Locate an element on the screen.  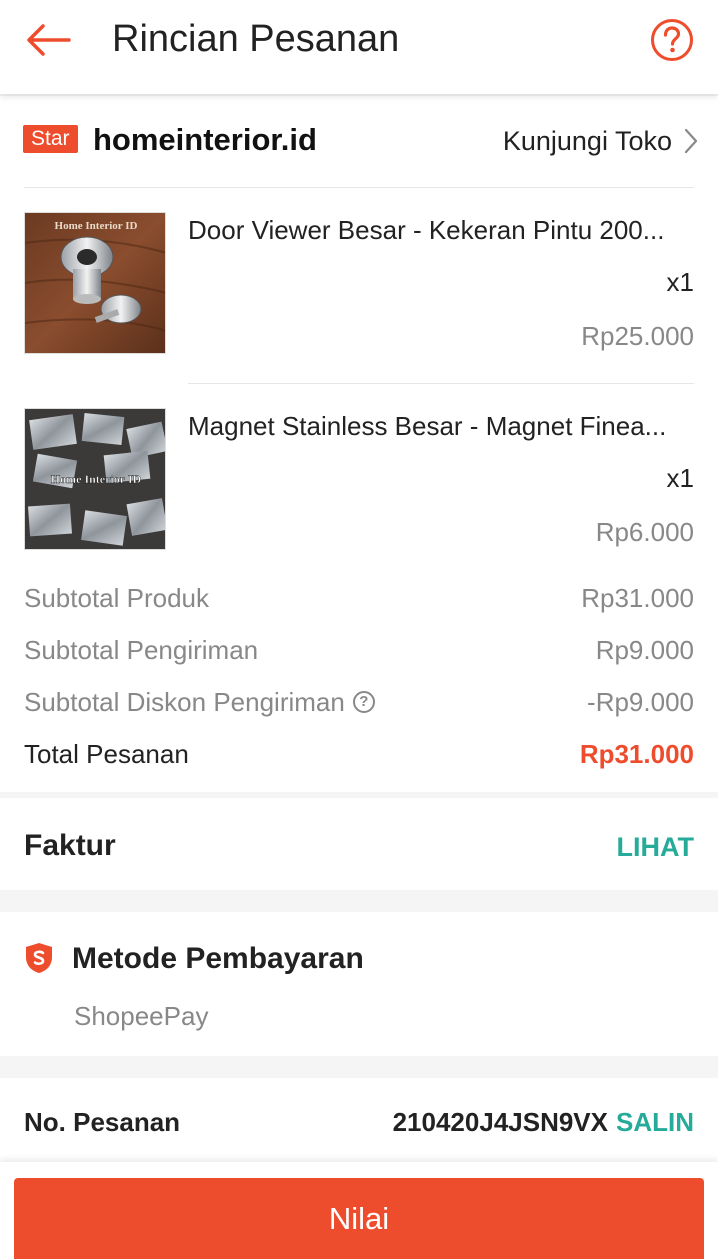
shield-icon is located at coordinates (39, 958).